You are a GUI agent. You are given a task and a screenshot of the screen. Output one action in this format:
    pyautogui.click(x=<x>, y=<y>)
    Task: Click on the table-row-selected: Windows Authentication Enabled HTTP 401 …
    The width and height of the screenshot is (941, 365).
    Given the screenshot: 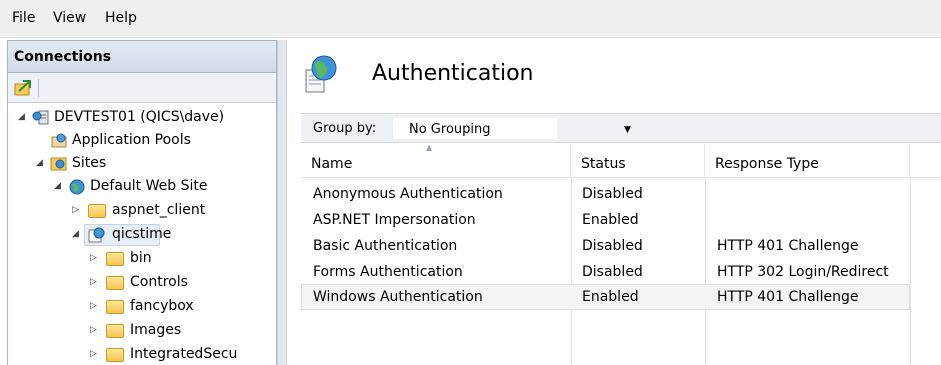 What is the action you would take?
    pyautogui.click(x=605, y=297)
    